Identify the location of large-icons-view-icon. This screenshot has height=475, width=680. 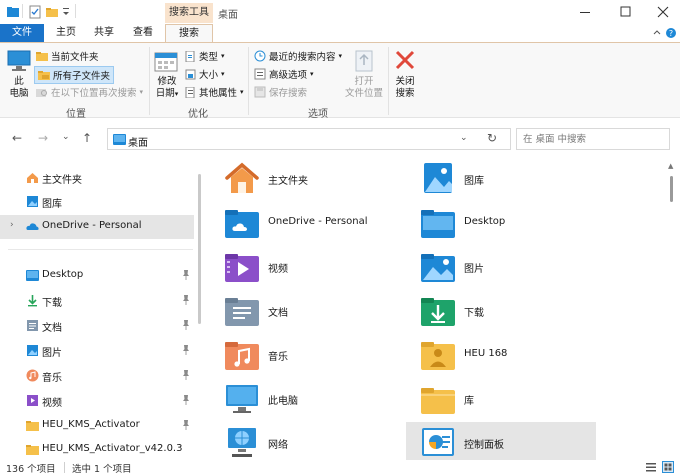
(668, 467).